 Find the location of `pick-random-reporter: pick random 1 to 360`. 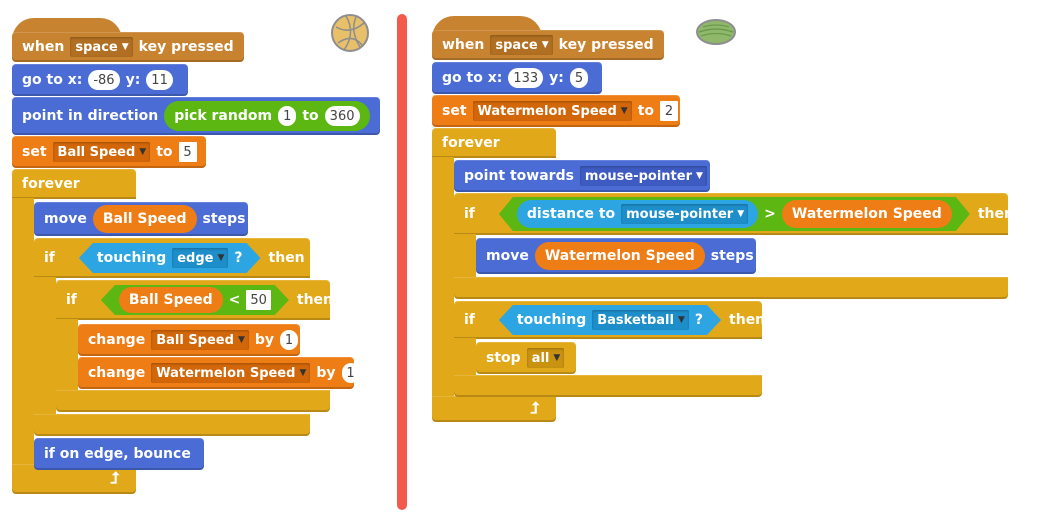

pick-random-reporter: pick random 1 to 360 is located at coordinates (267, 116).